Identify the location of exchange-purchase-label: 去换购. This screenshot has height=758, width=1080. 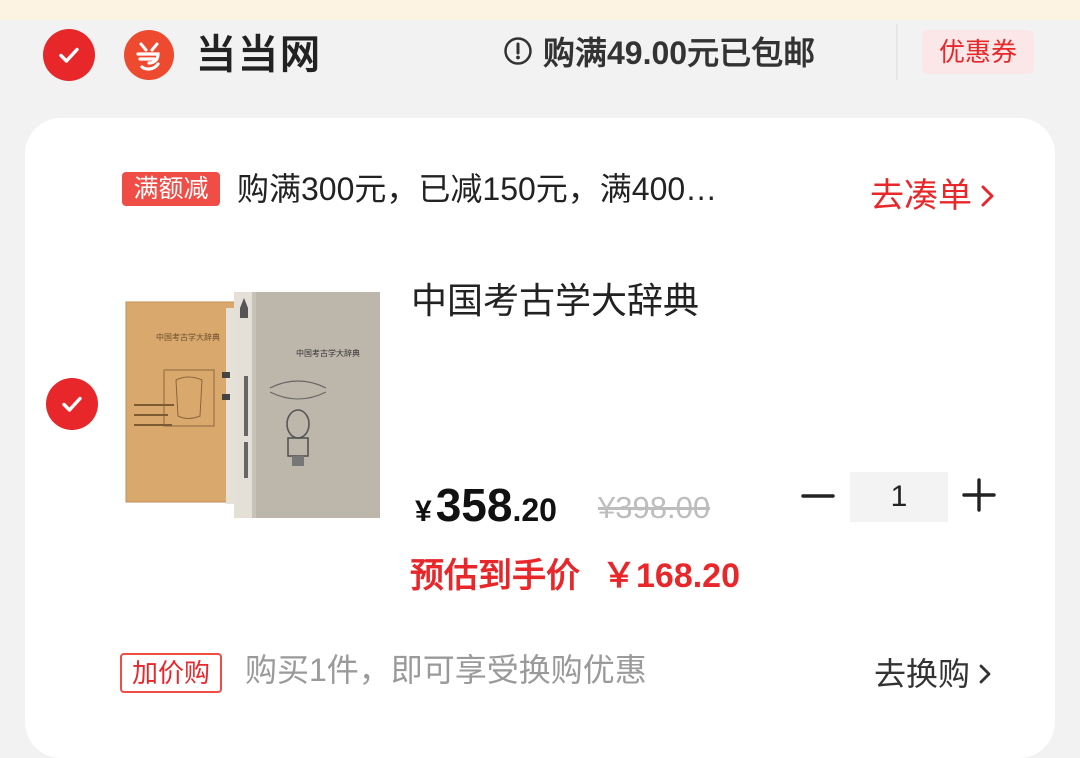
(922, 674).